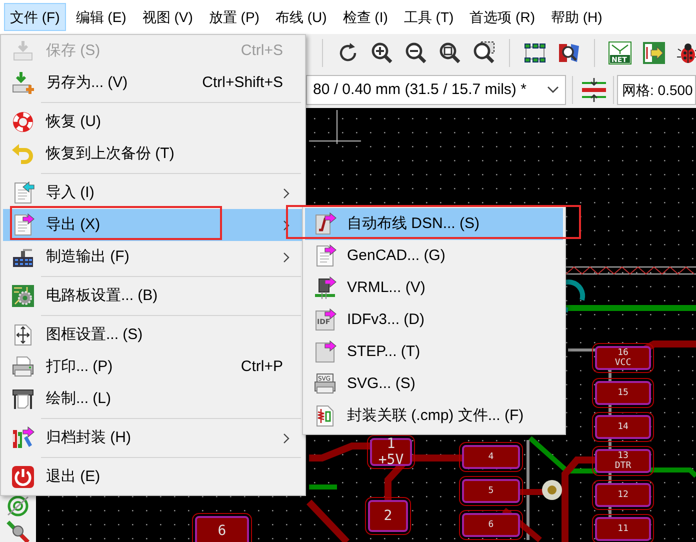 The width and height of the screenshot is (696, 542). What do you see at coordinates (391, 452) in the screenshot?
I see `pcb-pad: 1 +5V` at bounding box center [391, 452].